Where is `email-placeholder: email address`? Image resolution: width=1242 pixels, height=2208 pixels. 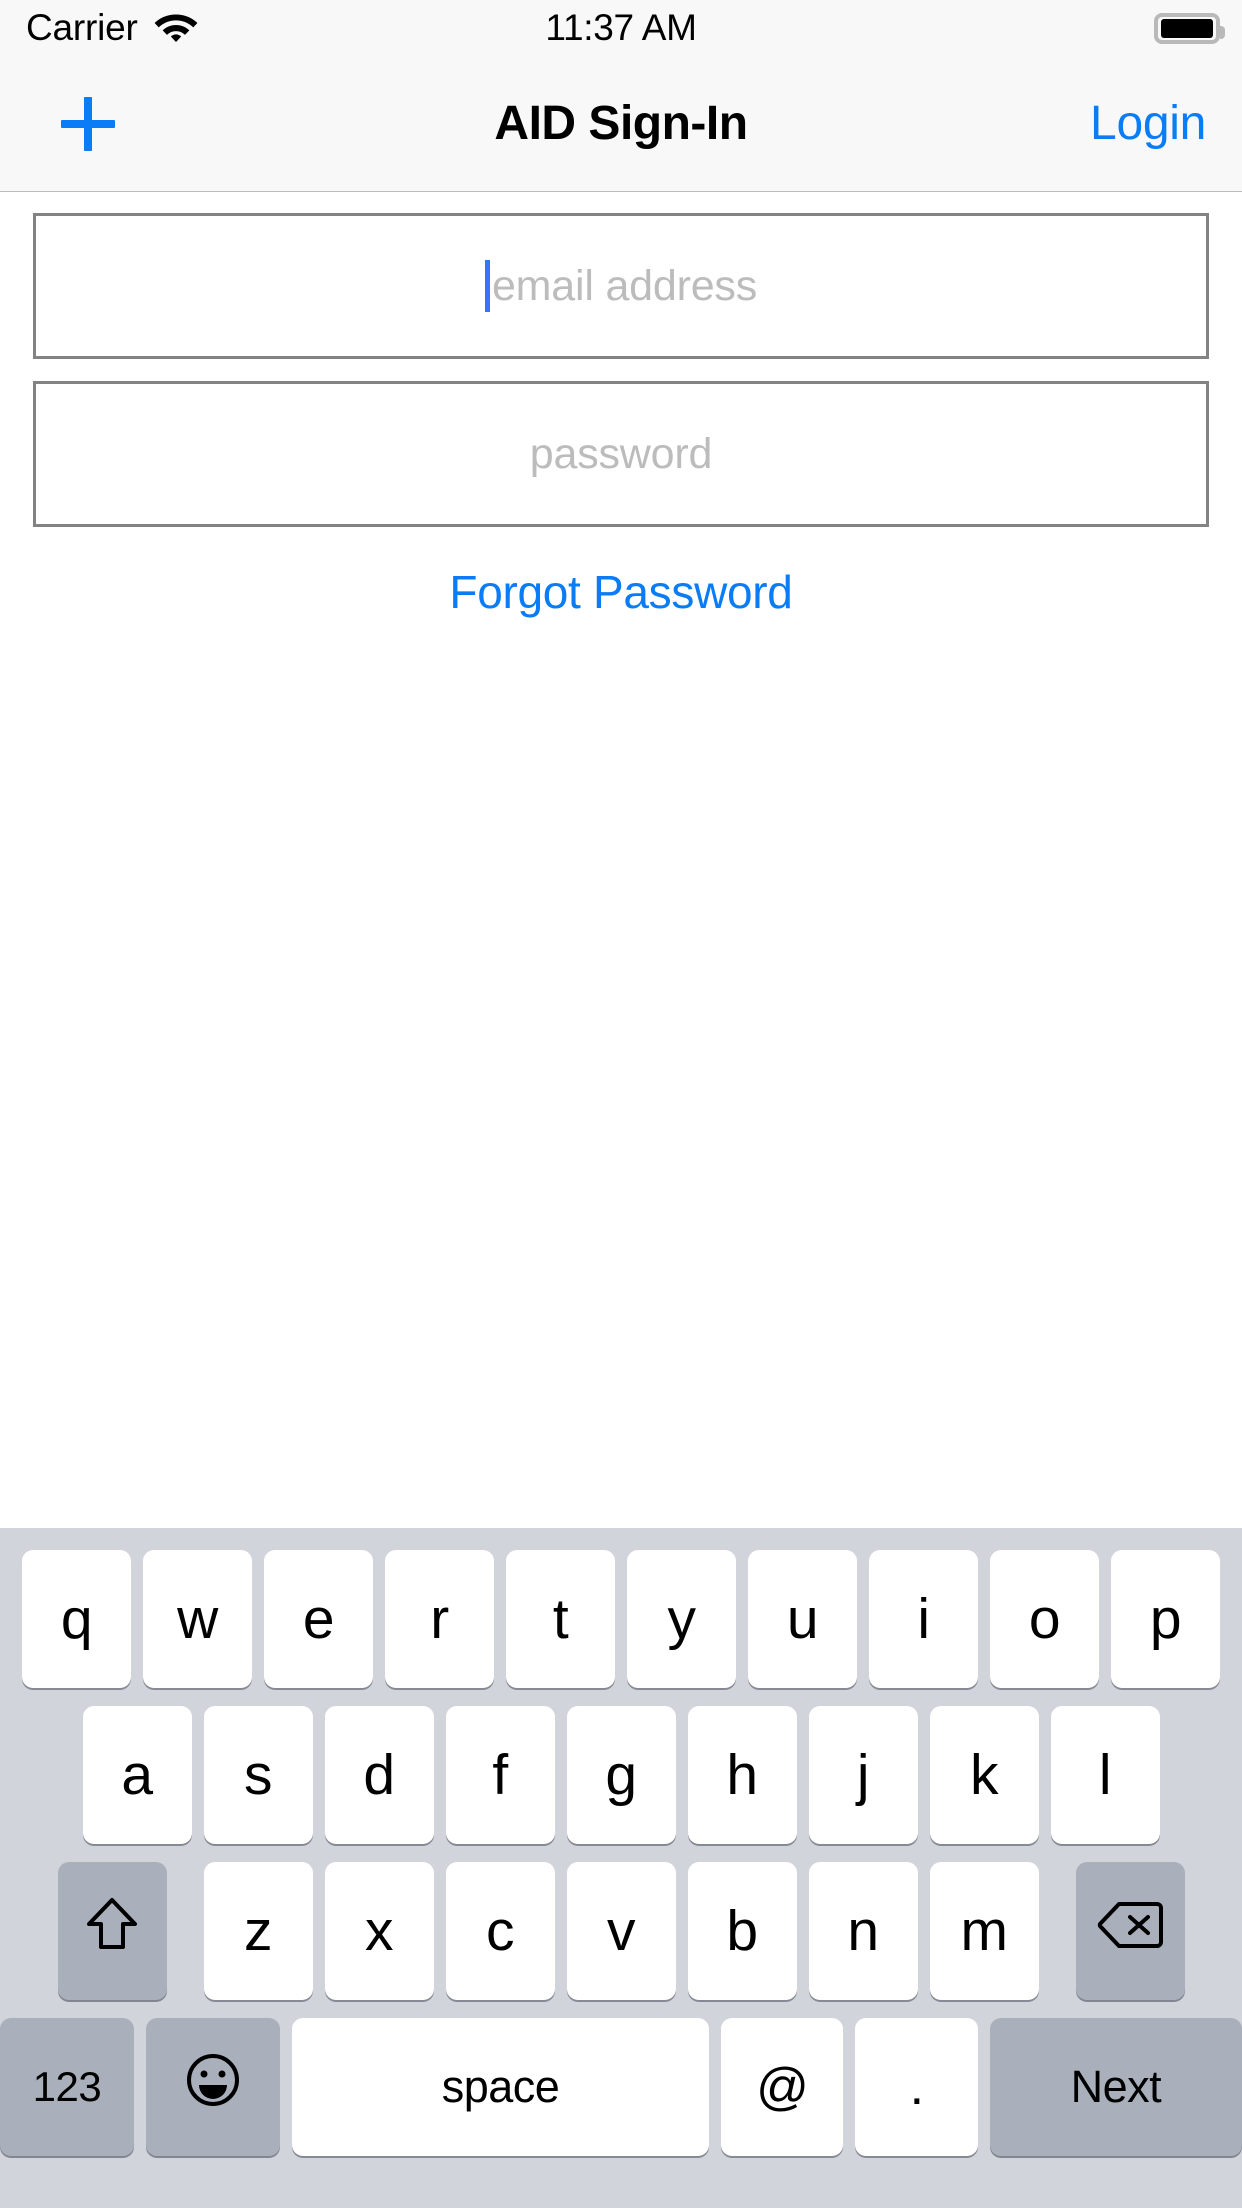 email-placeholder: email address is located at coordinates (624, 285).